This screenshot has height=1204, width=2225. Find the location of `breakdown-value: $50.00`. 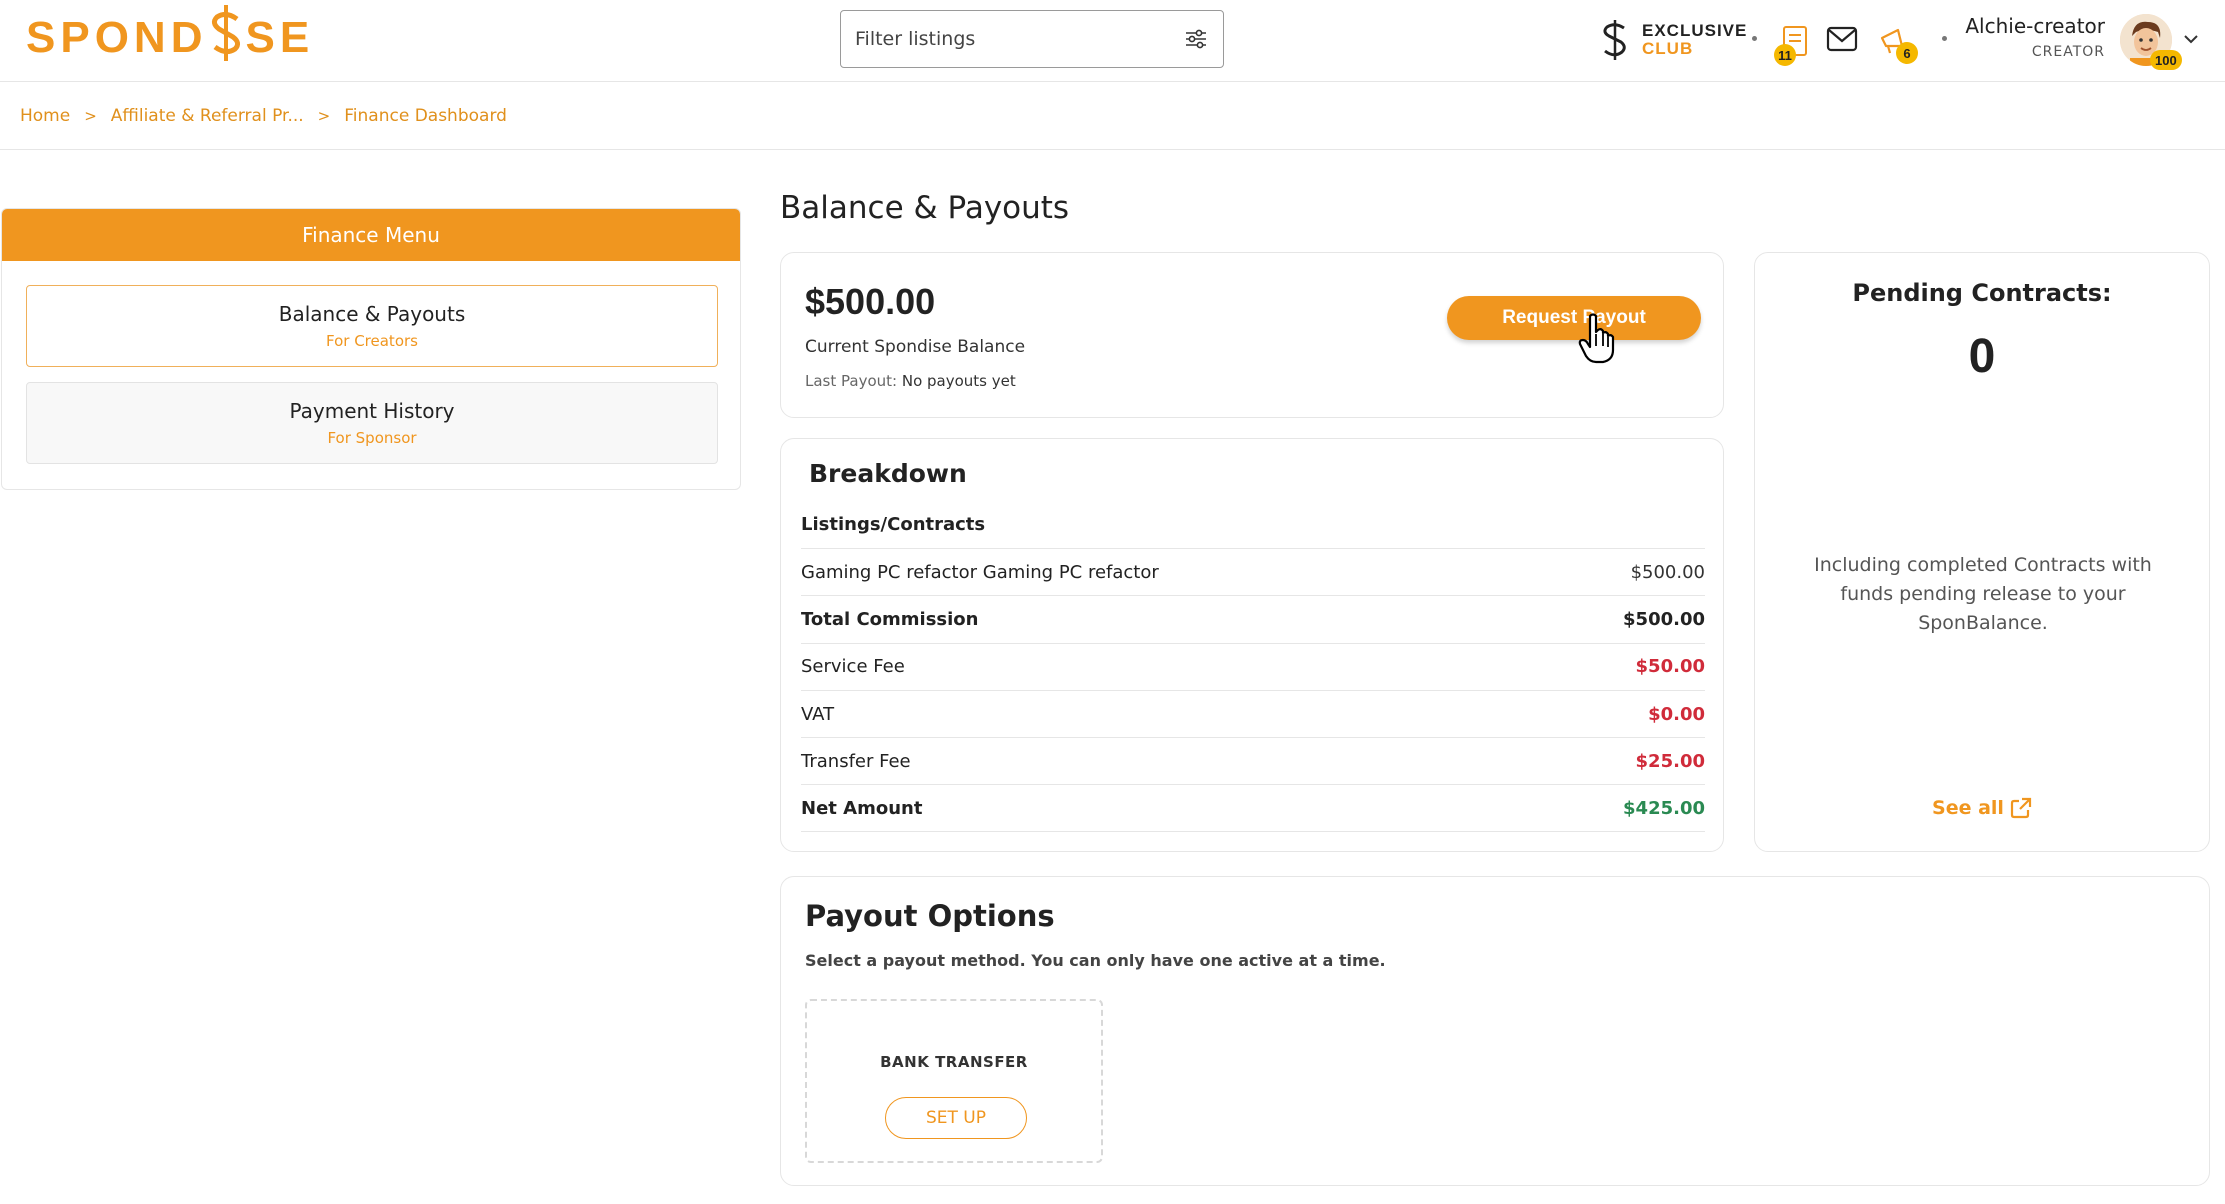

breakdown-value: $50.00 is located at coordinates (1670, 667).